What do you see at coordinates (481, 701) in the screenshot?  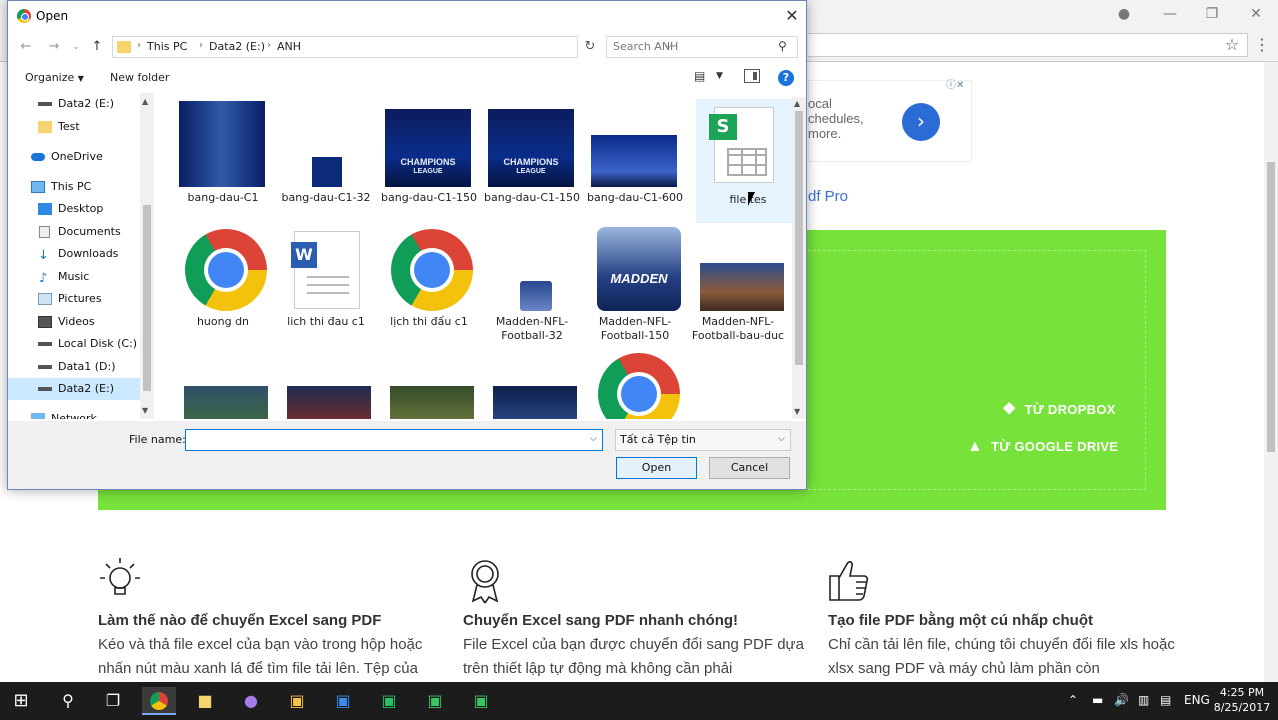 I see `camtasia-recorder-icon: ▣` at bounding box center [481, 701].